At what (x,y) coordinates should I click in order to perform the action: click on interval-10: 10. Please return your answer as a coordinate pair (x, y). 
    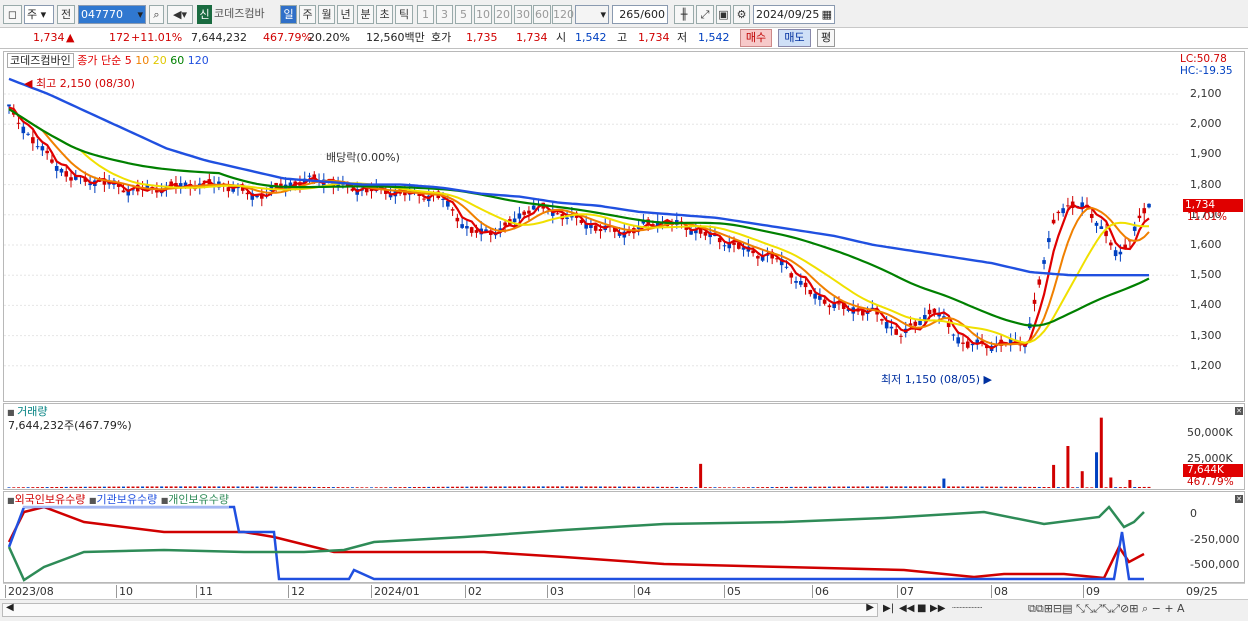
    Looking at the image, I should click on (483, 14).